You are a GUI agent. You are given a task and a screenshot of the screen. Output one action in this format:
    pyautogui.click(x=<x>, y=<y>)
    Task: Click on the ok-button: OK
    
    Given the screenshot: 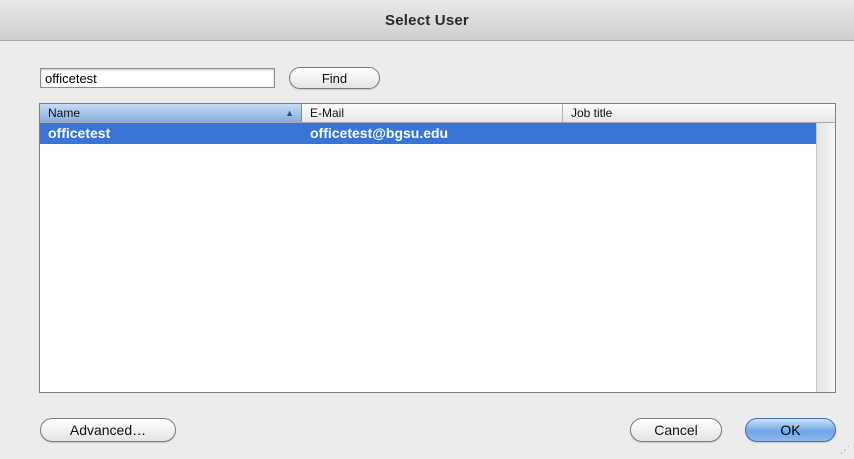 What is the action you would take?
    pyautogui.click(x=790, y=430)
    